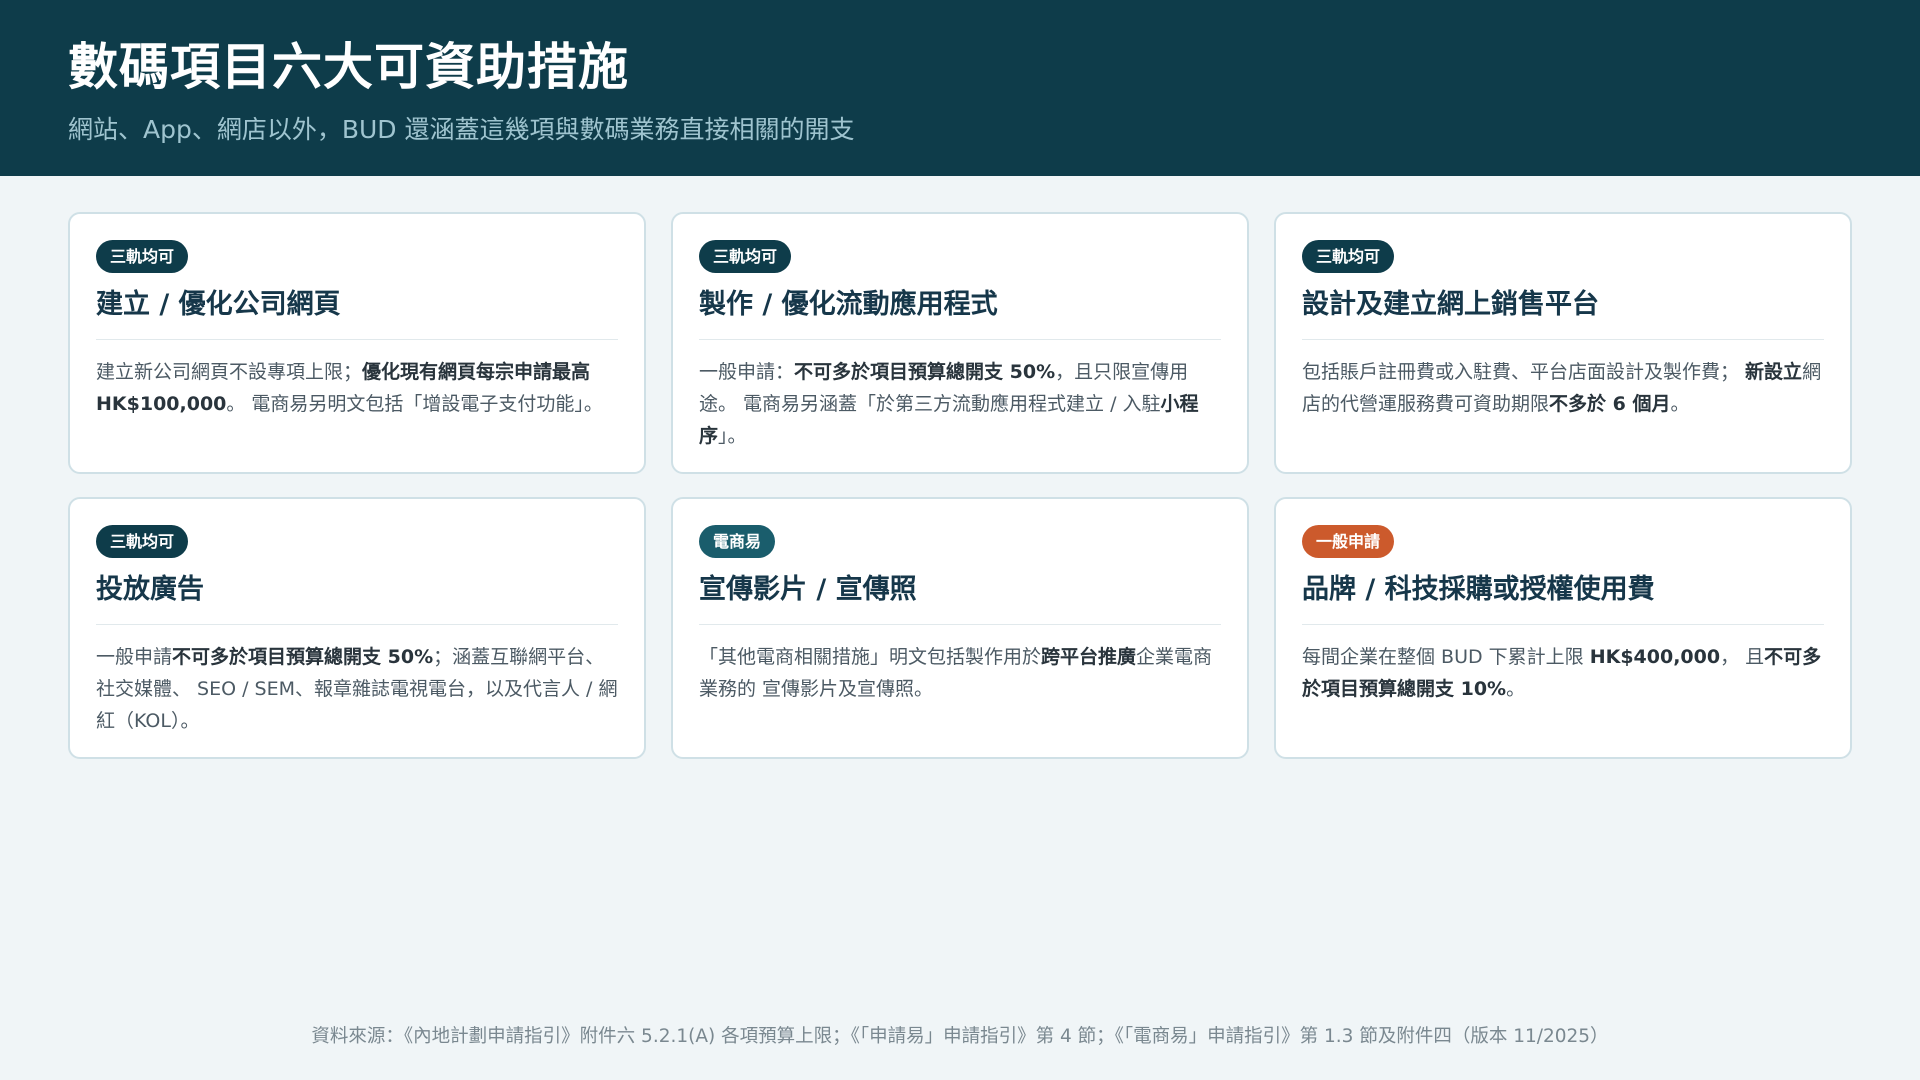 This screenshot has height=1080, width=1920. I want to click on card-title: 宣傳影片 / 宣傳照, so click(960, 597).